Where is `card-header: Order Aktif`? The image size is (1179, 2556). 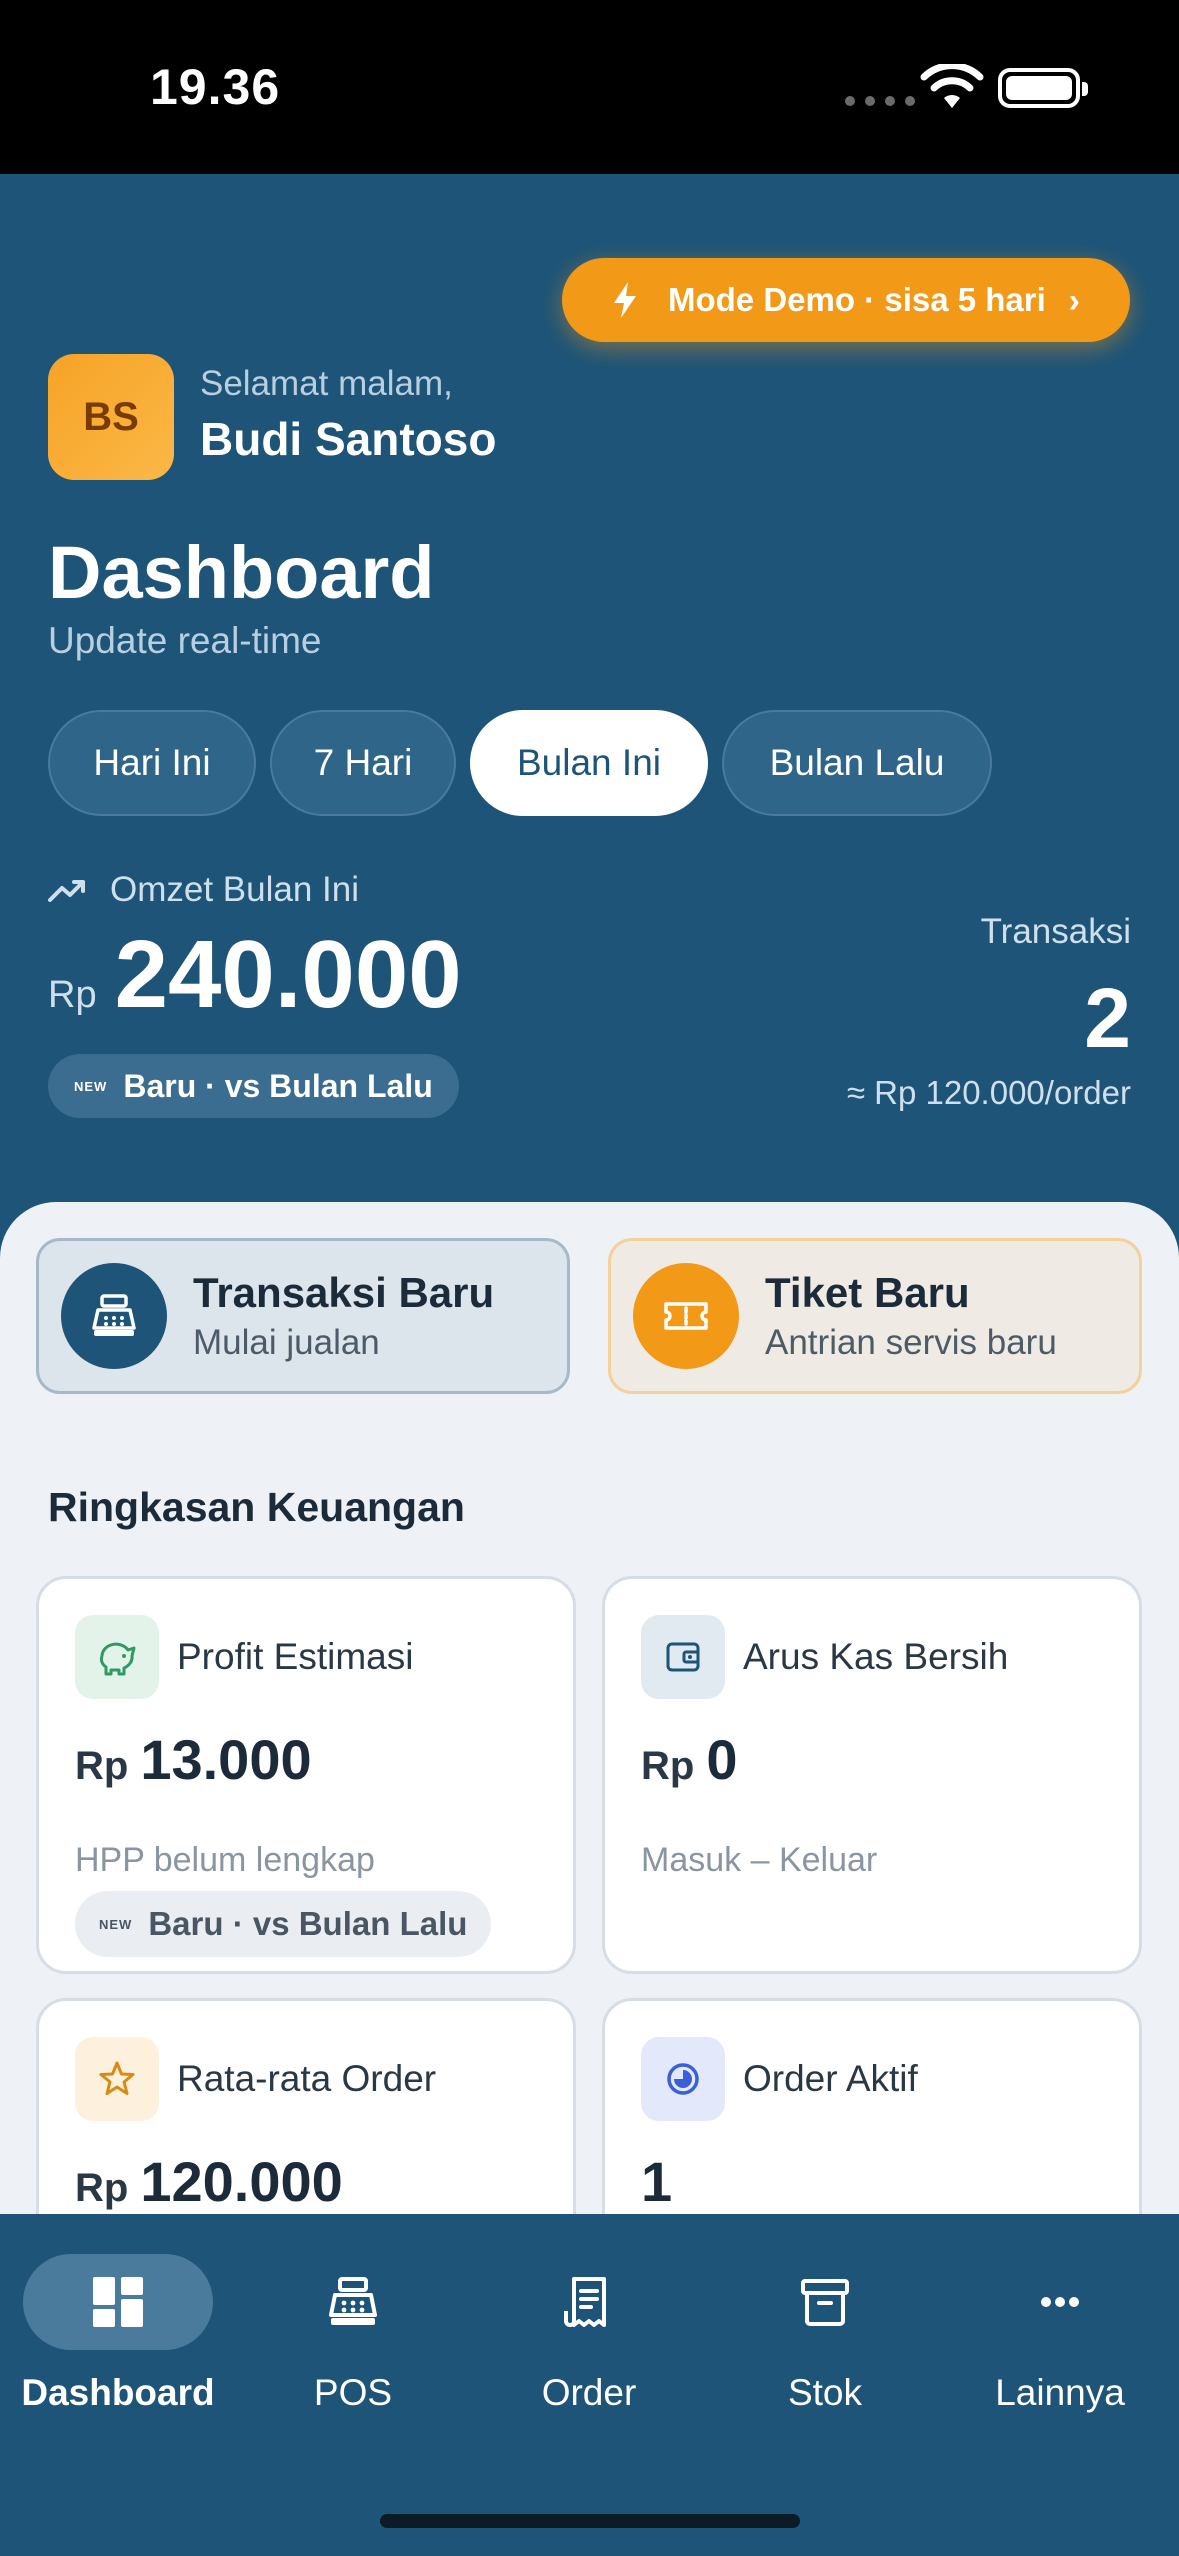
card-header: Order Aktif is located at coordinates (779, 2079).